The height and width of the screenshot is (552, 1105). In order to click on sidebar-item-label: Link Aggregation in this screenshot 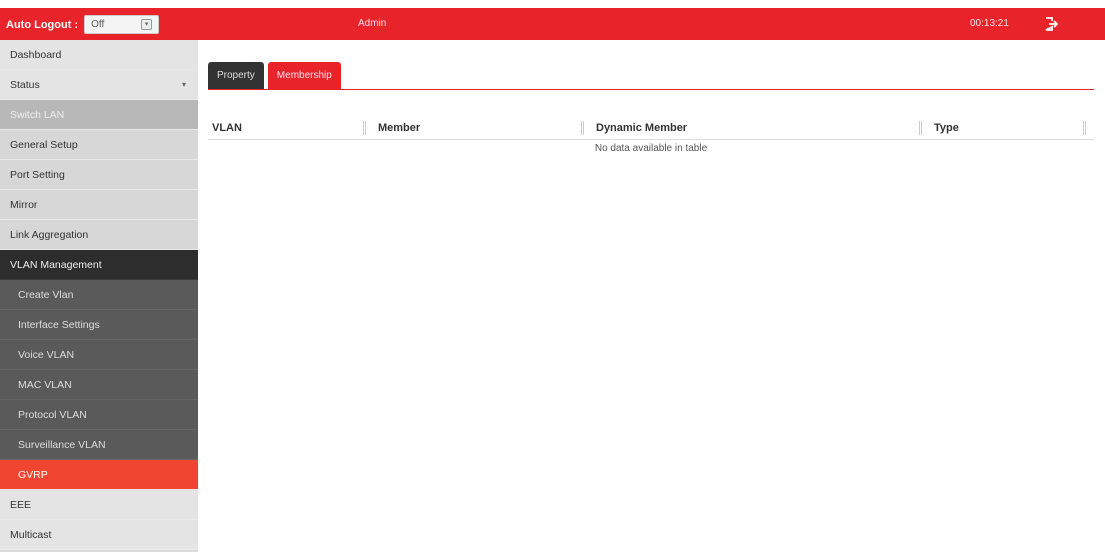, I will do `click(49, 235)`.